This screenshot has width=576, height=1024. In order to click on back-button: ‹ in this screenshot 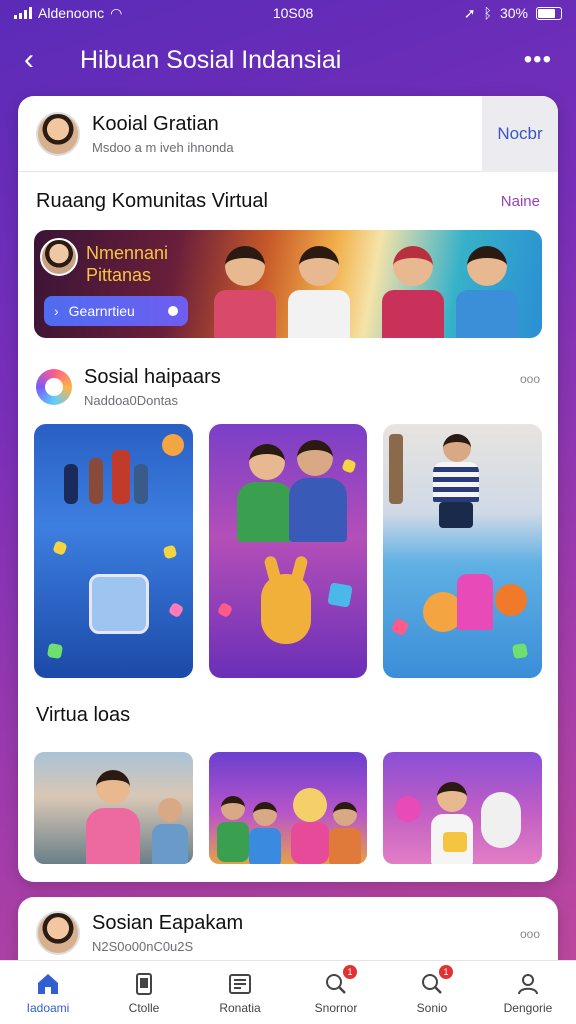, I will do `click(42, 60)`.